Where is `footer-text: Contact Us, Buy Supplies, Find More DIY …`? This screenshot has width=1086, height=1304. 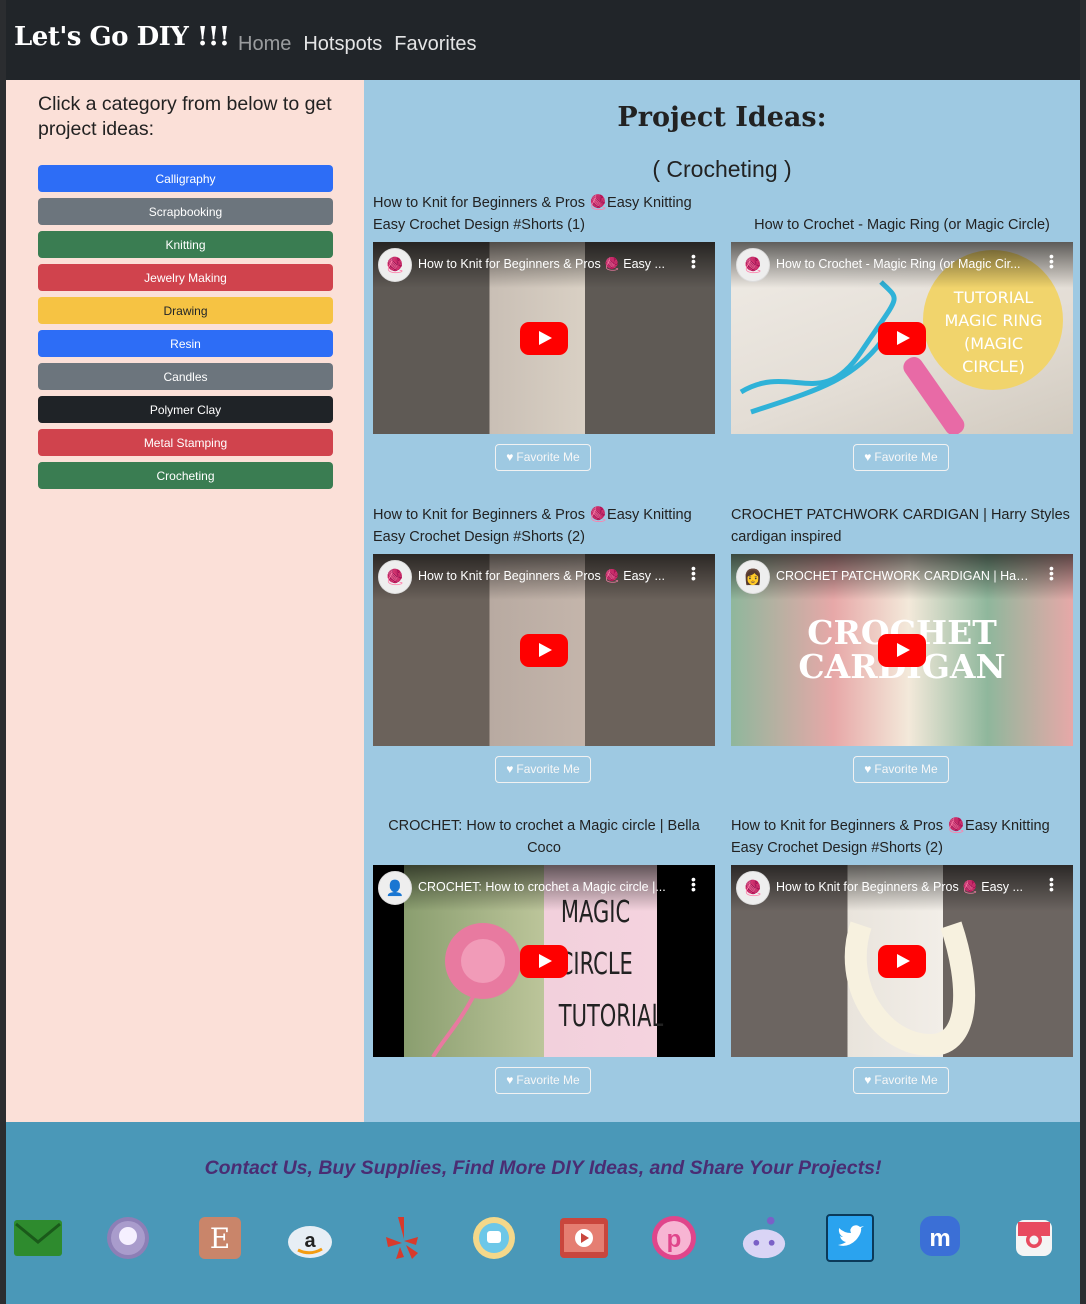
footer-text: Contact Us, Buy Supplies, Find More DIY … is located at coordinates (543, 1168).